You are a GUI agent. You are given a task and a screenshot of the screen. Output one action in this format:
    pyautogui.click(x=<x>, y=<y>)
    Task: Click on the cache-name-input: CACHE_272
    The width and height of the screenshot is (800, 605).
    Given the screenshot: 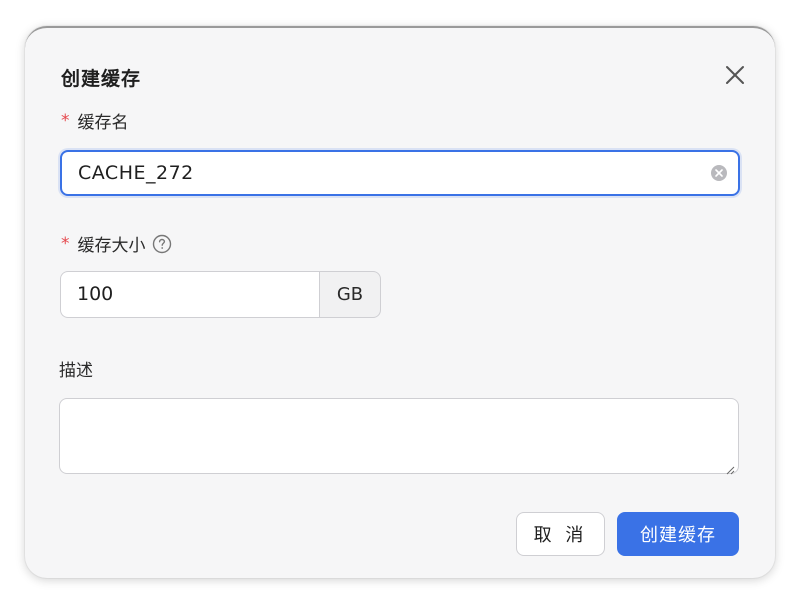 What is the action you would take?
    pyautogui.click(x=400, y=173)
    